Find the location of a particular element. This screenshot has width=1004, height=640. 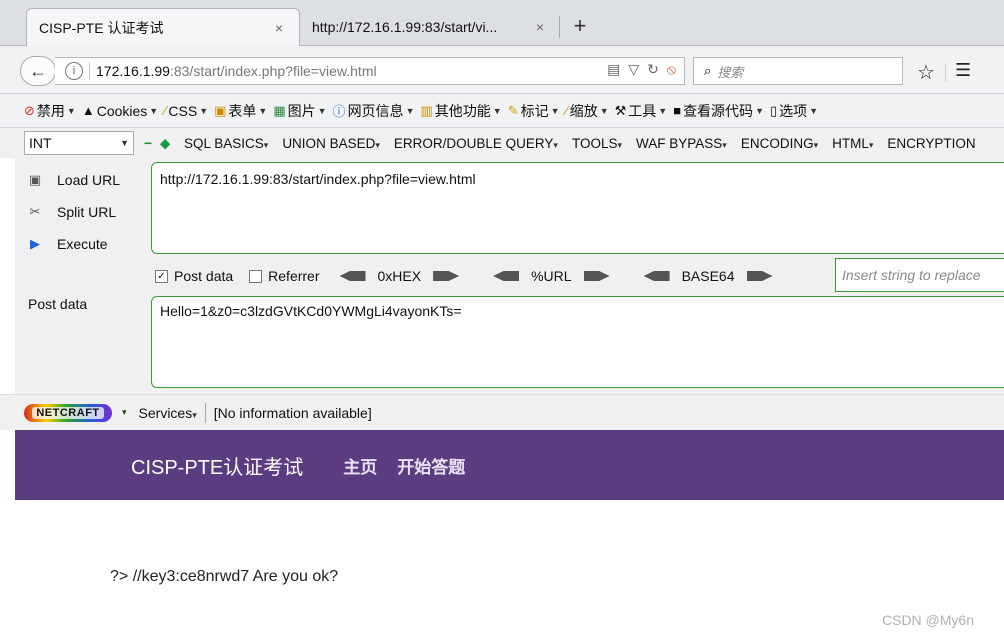

menu-tools: TOOLS▾ is located at coordinates (597, 143).